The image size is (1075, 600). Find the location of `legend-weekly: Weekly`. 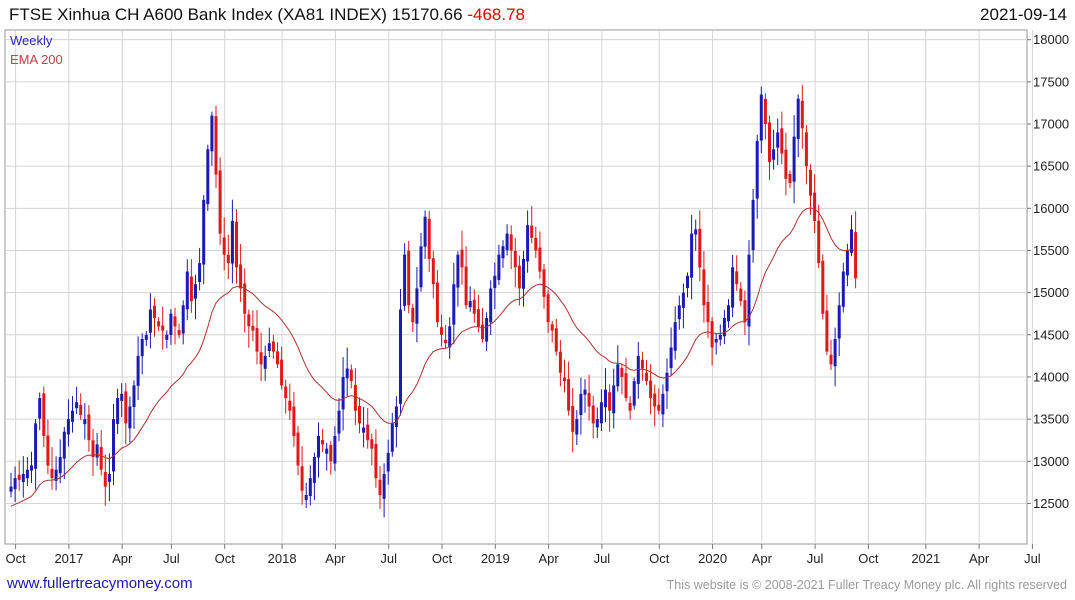

legend-weekly: Weekly is located at coordinates (31, 40).